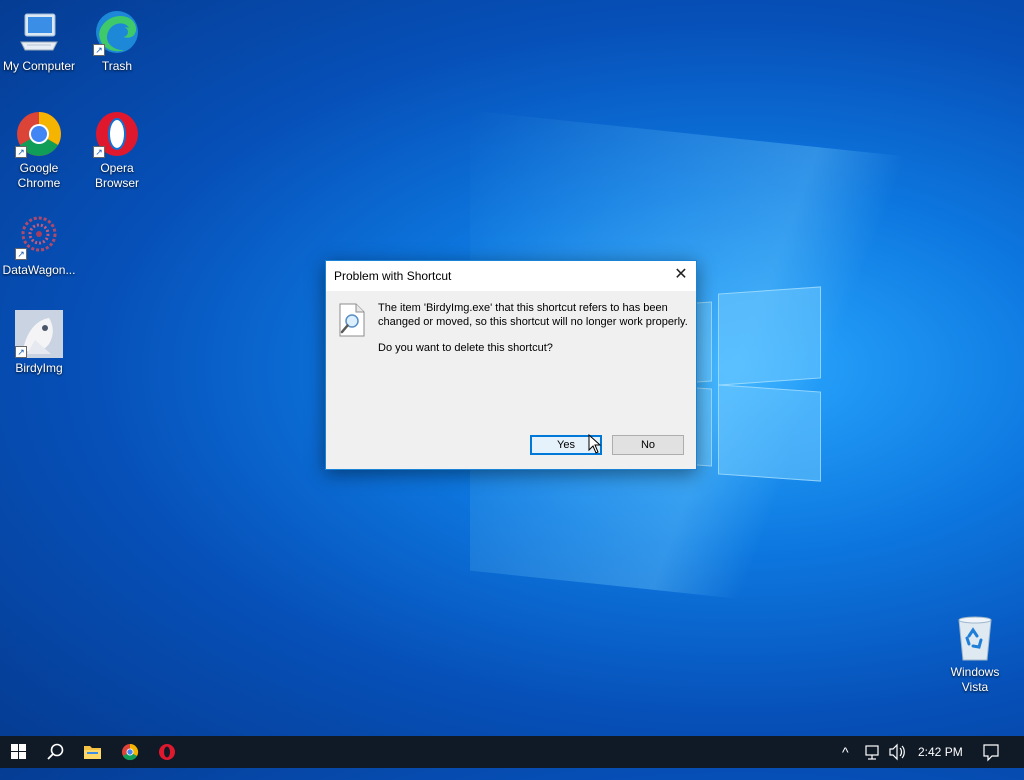 The image size is (1024, 780). What do you see at coordinates (39, 134) in the screenshot?
I see `chrome-icon: ↗` at bounding box center [39, 134].